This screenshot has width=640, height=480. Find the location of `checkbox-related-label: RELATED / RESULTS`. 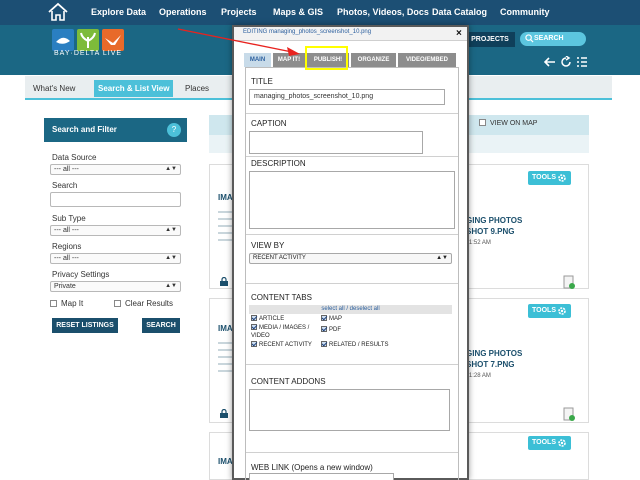

checkbox-related-label: RELATED / RESULTS is located at coordinates (359, 345).